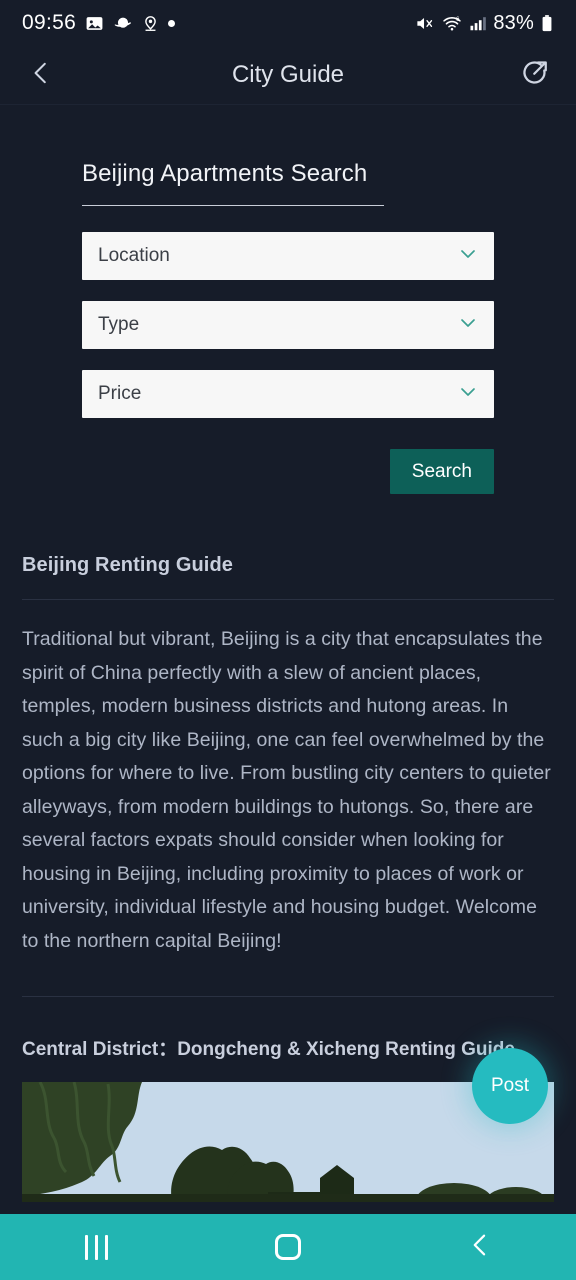  I want to click on share-button, so click(535, 75).